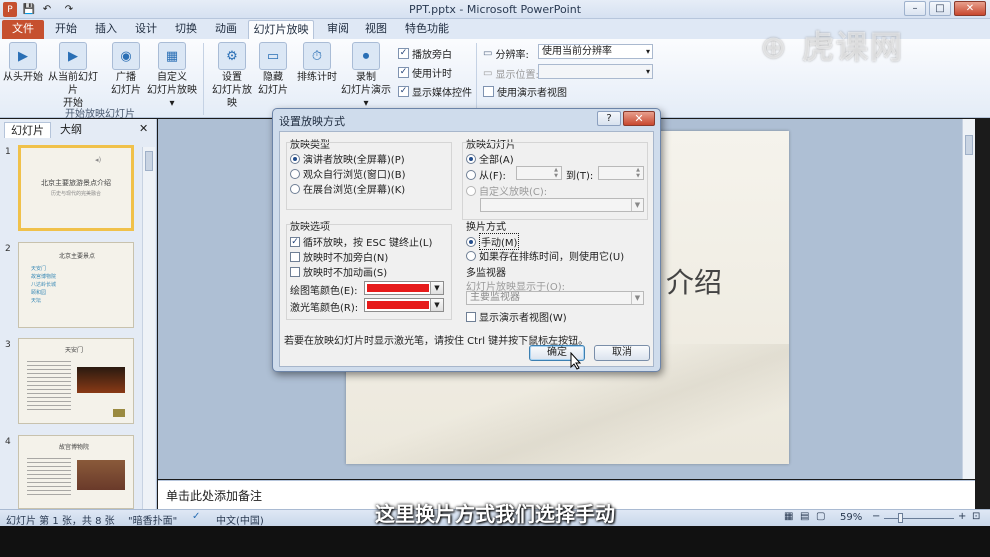 The image size is (990, 557). I want to click on slide-thumbnail-3: 天安门, so click(76, 381).